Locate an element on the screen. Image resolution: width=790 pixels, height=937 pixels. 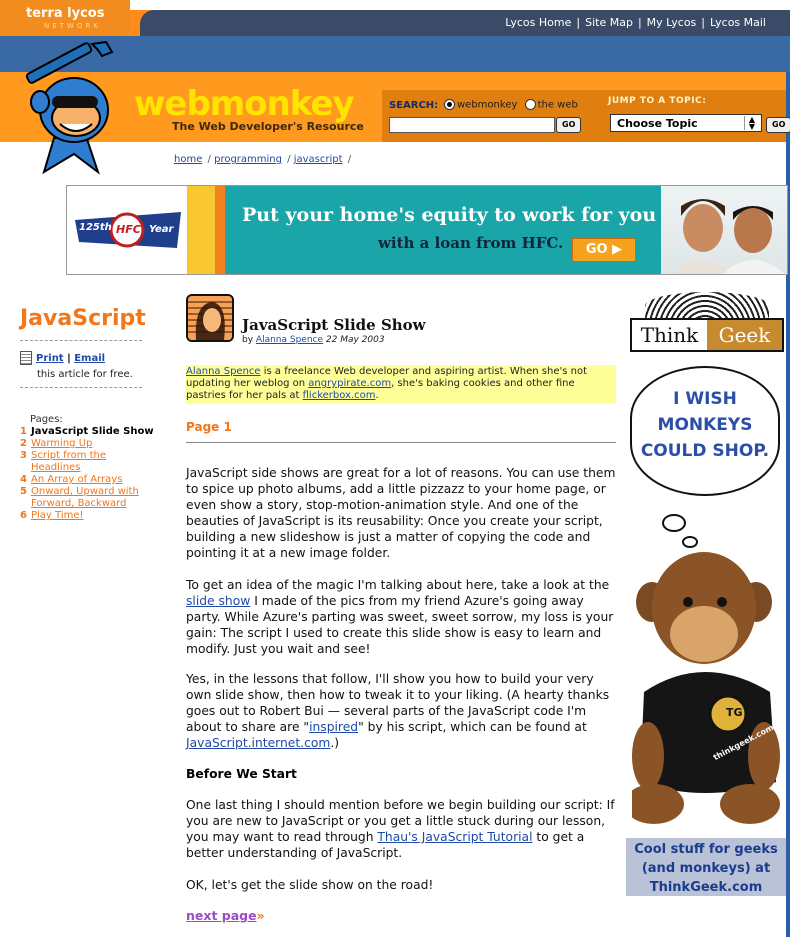
page-number: 4 is located at coordinates (23, 479).